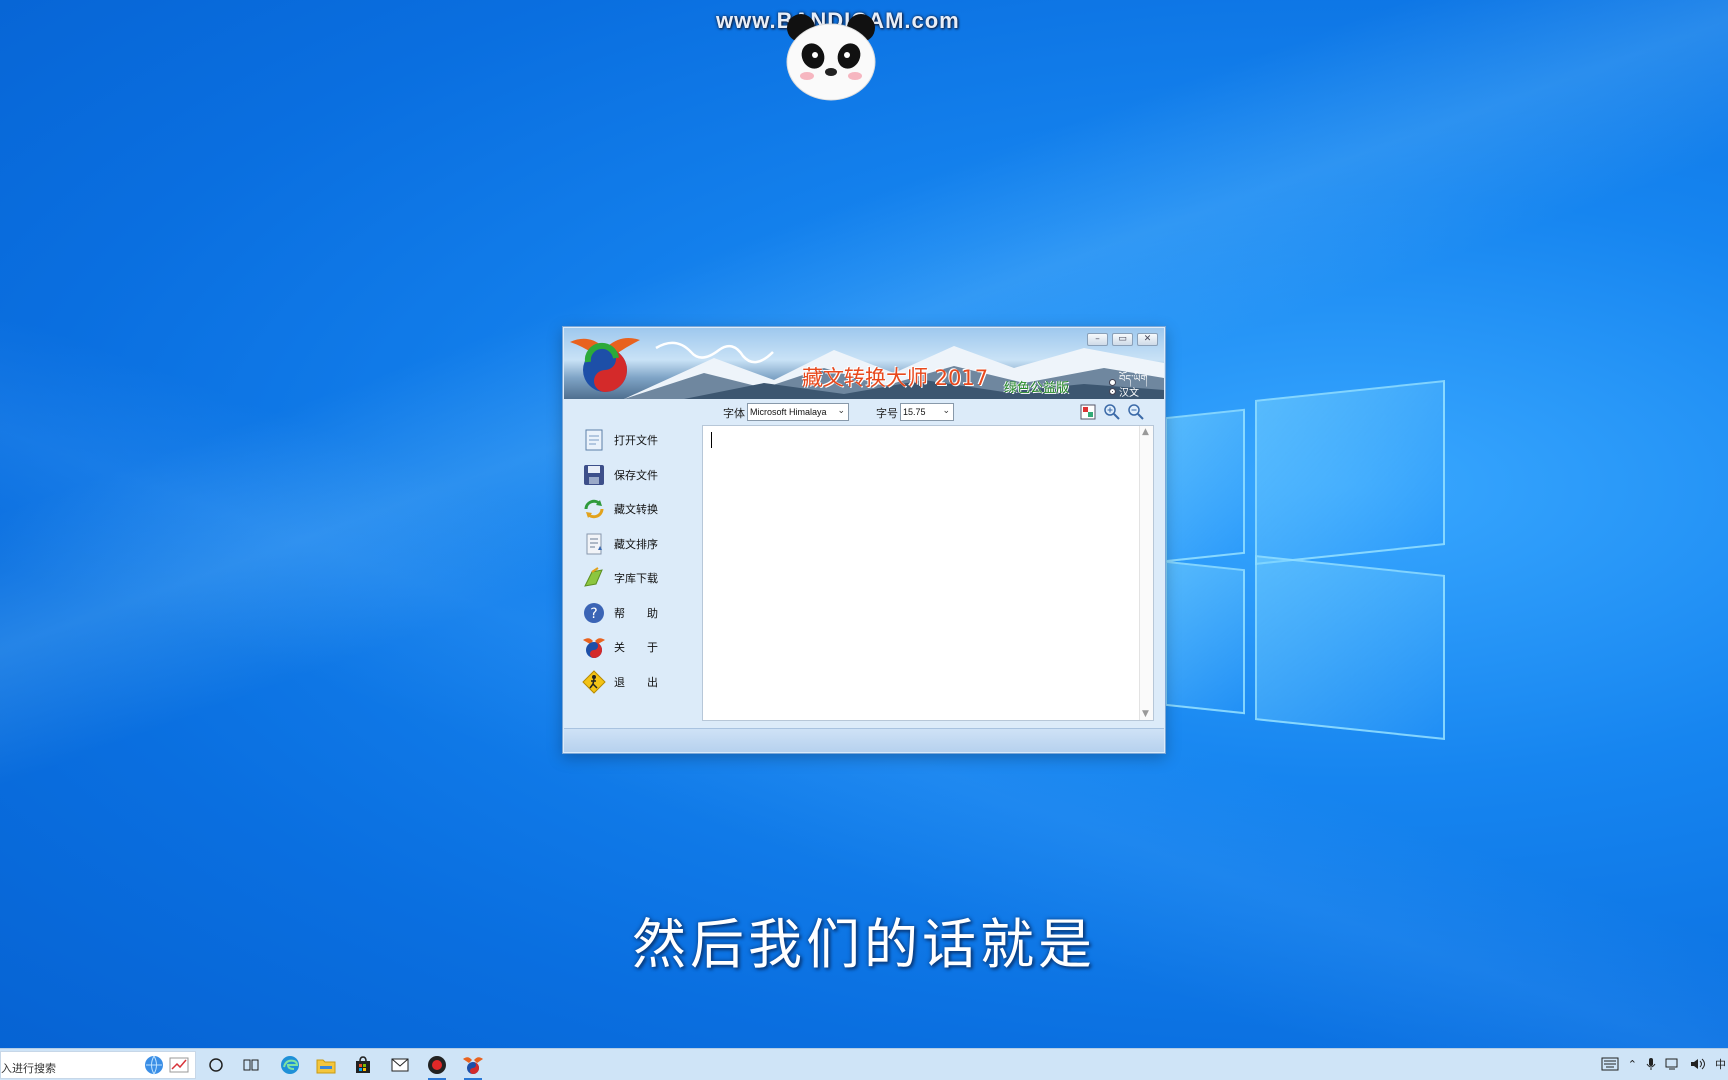 This screenshot has height=1080, width=1728. What do you see at coordinates (788, 412) in the screenshot?
I see `font-select-value: Microsoft Himalaya` at bounding box center [788, 412].